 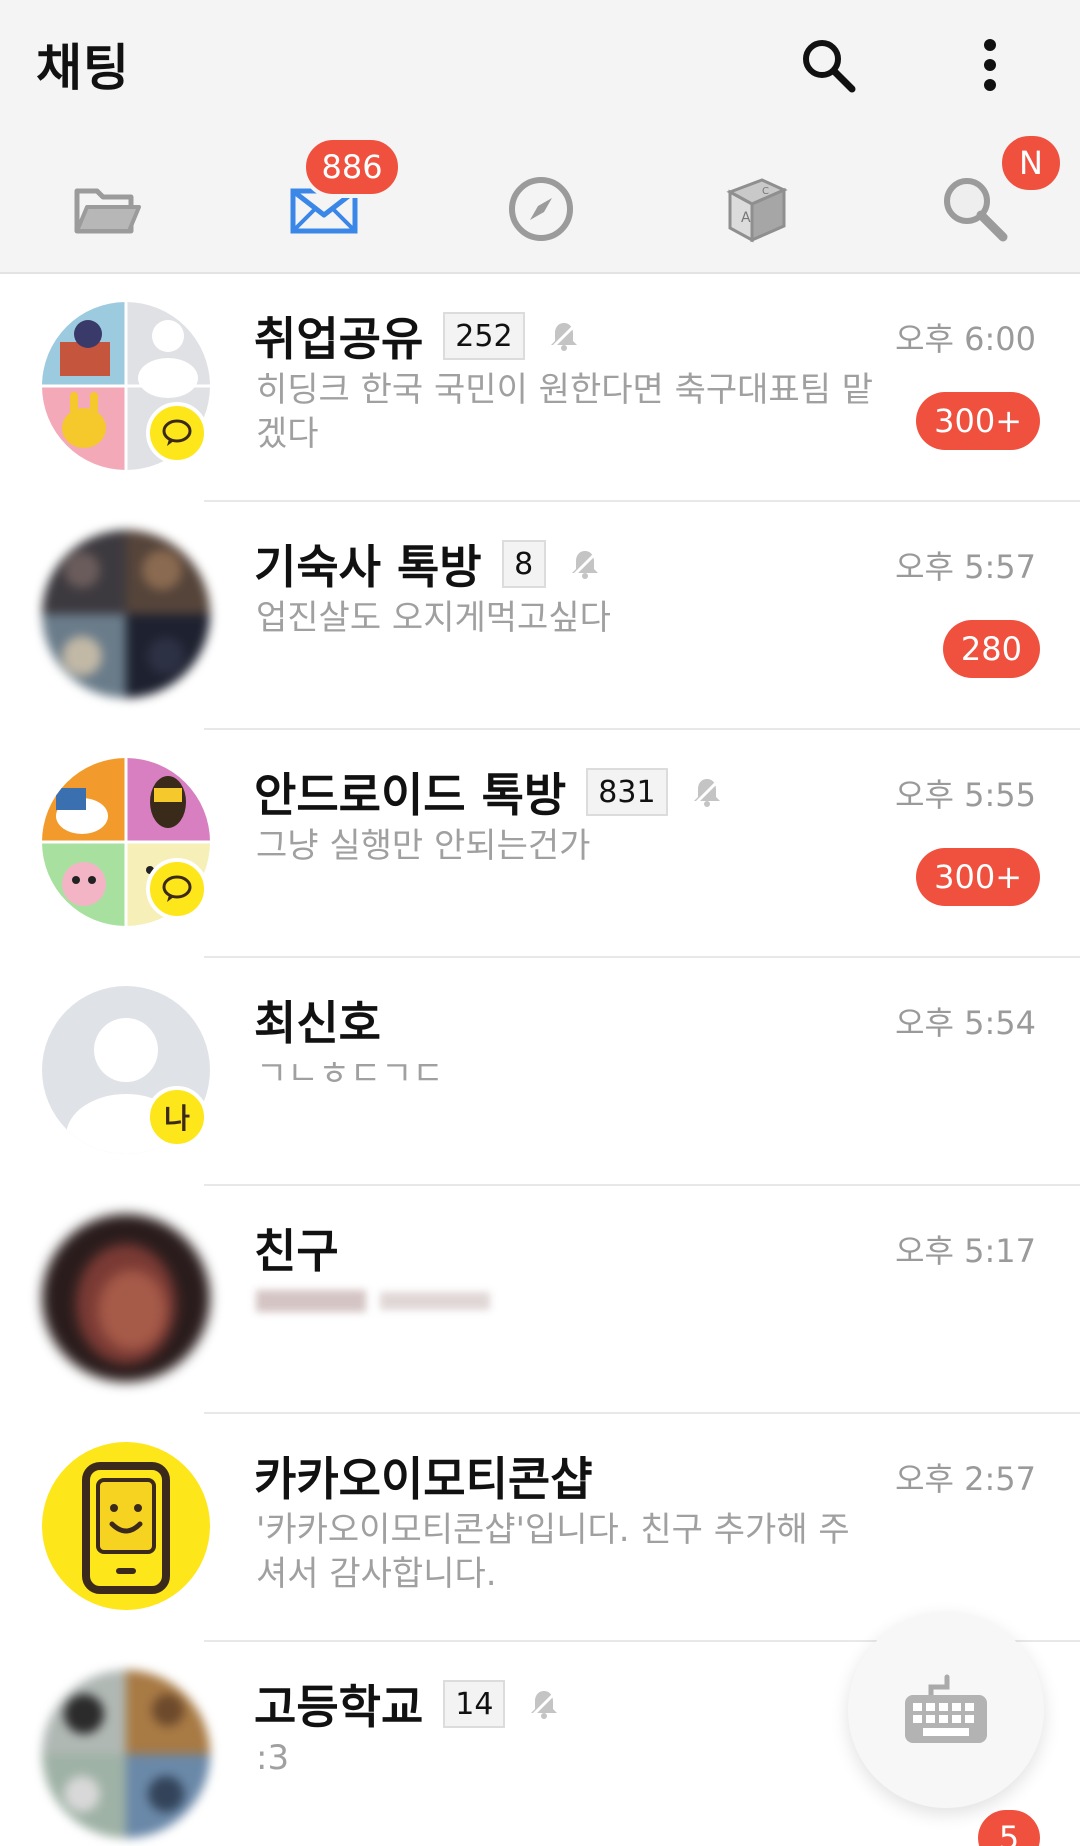 I want to click on search-new-badge: N, so click(x=1031, y=163).